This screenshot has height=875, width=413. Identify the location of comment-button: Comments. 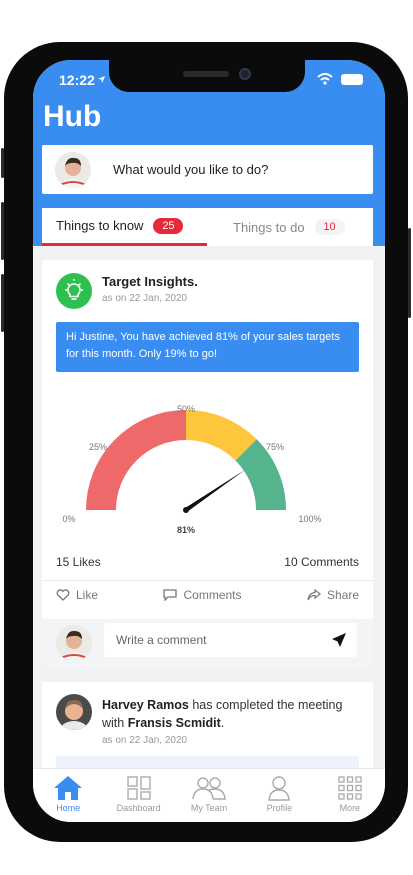
(202, 595).